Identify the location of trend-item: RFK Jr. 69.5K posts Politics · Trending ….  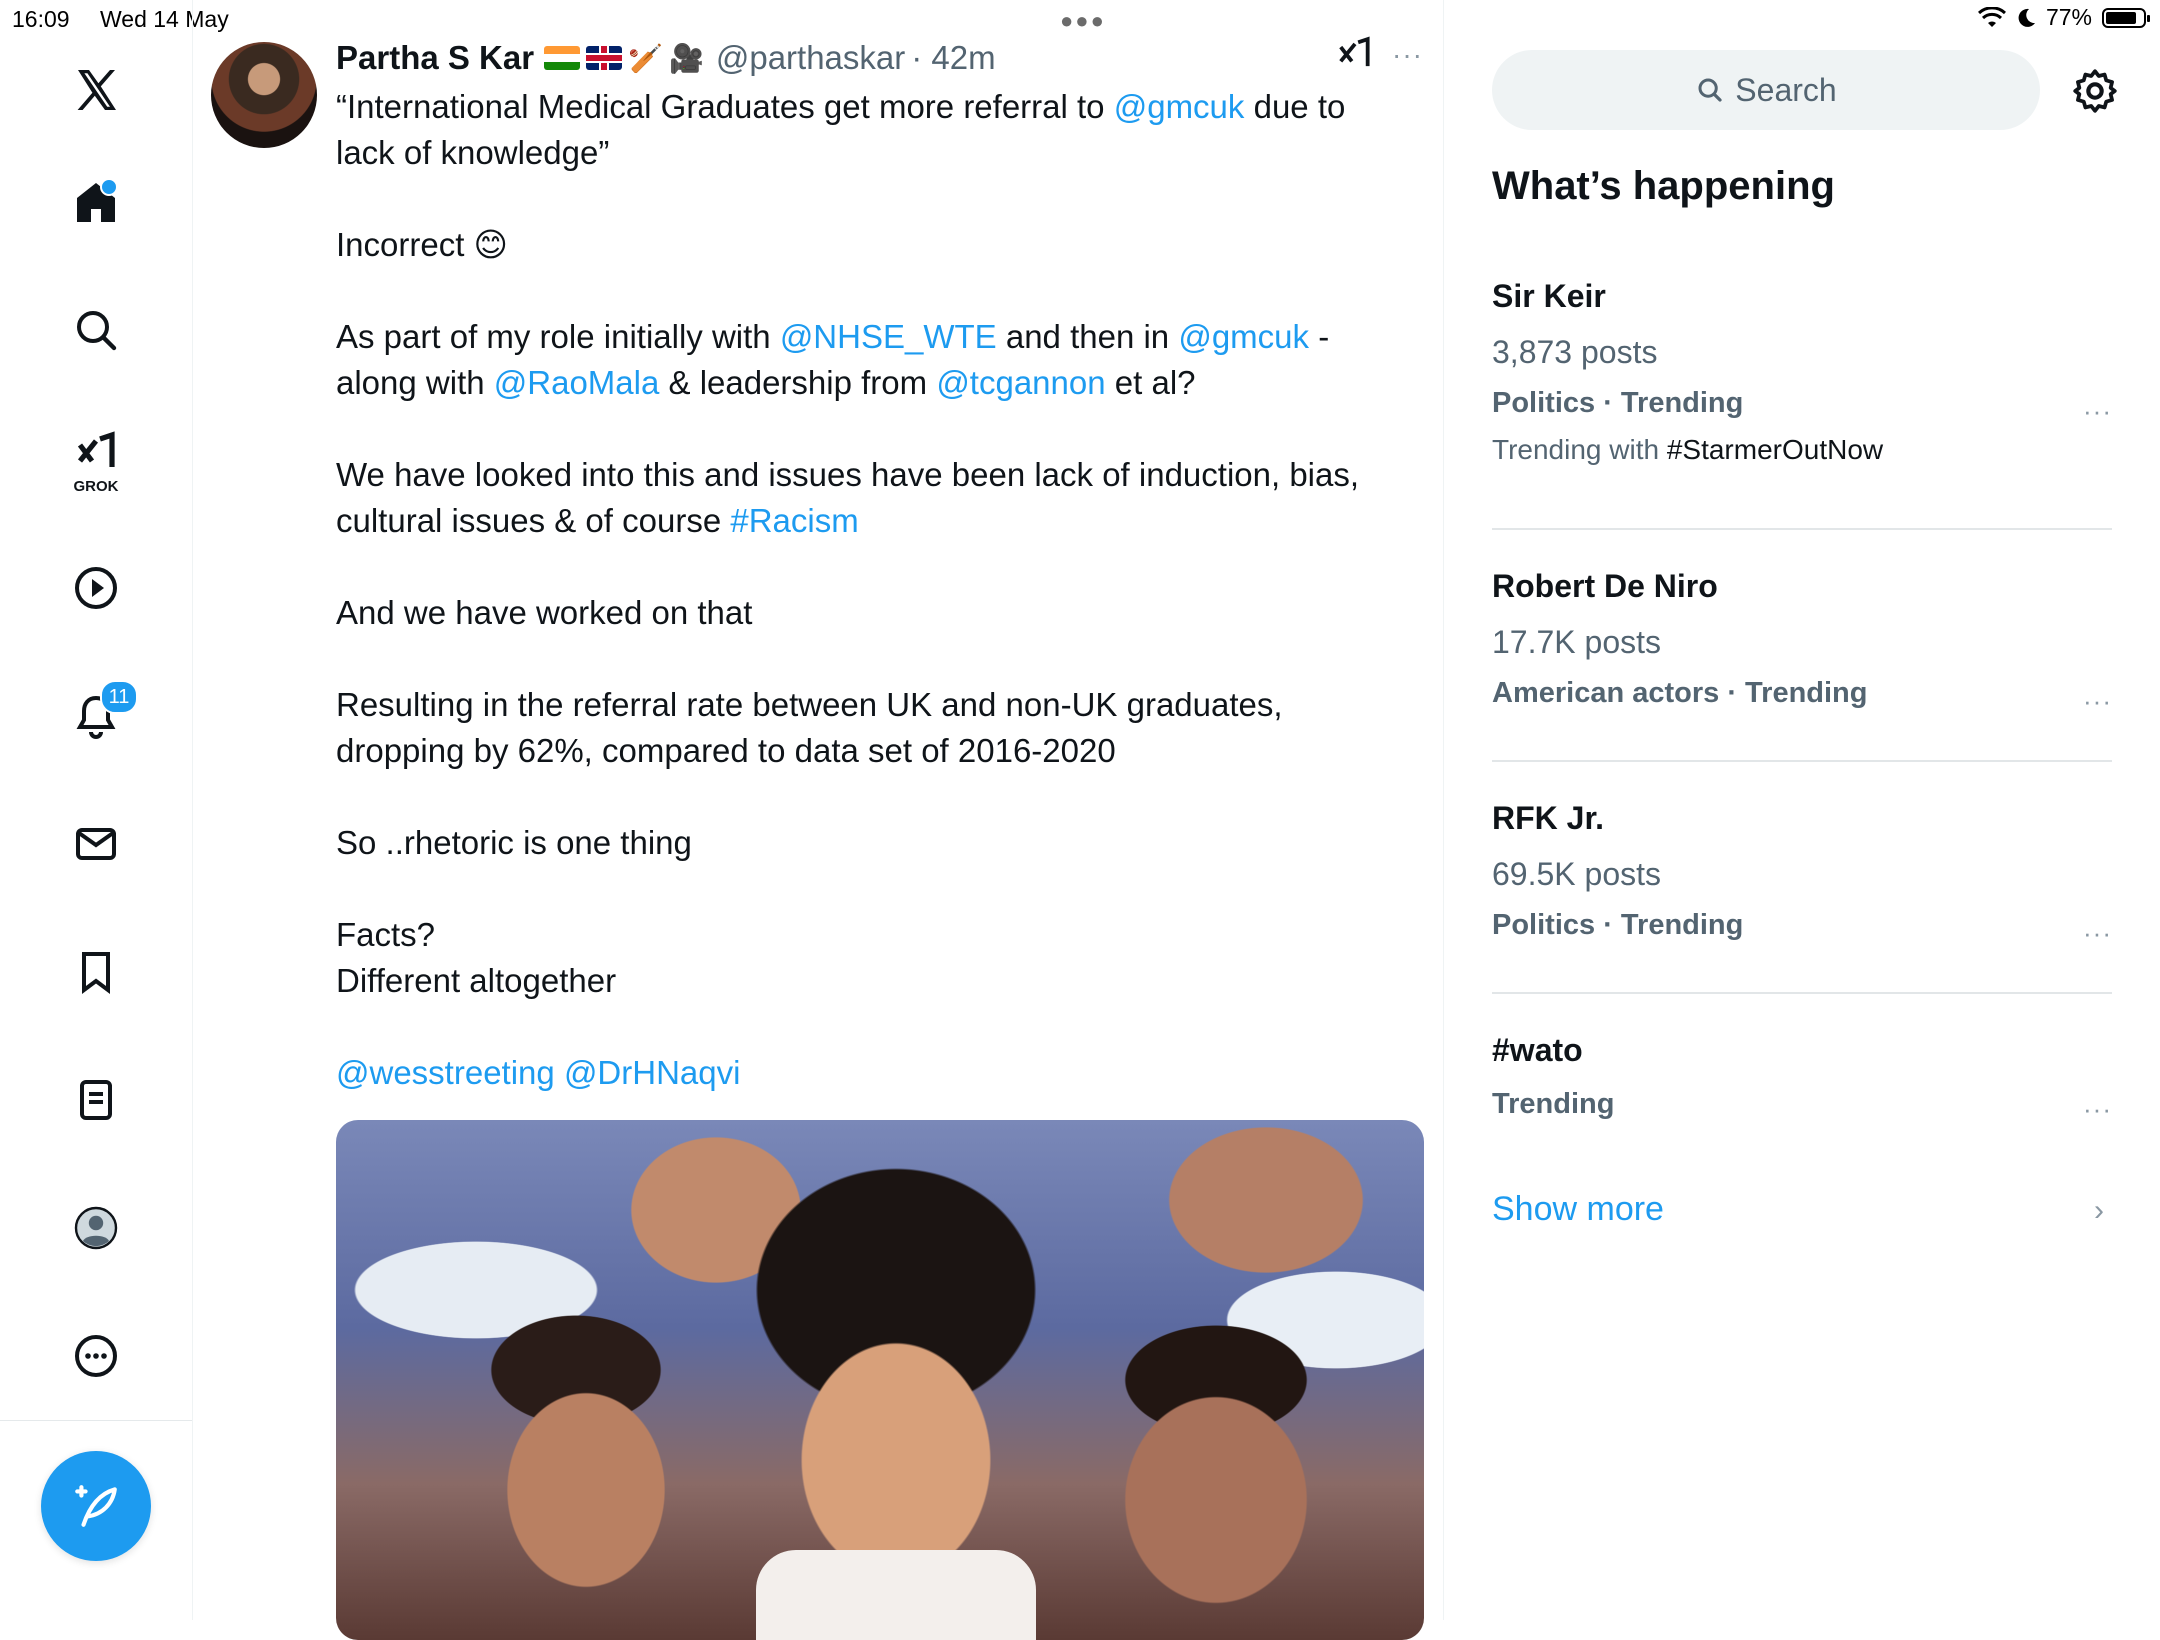
(1802, 874).